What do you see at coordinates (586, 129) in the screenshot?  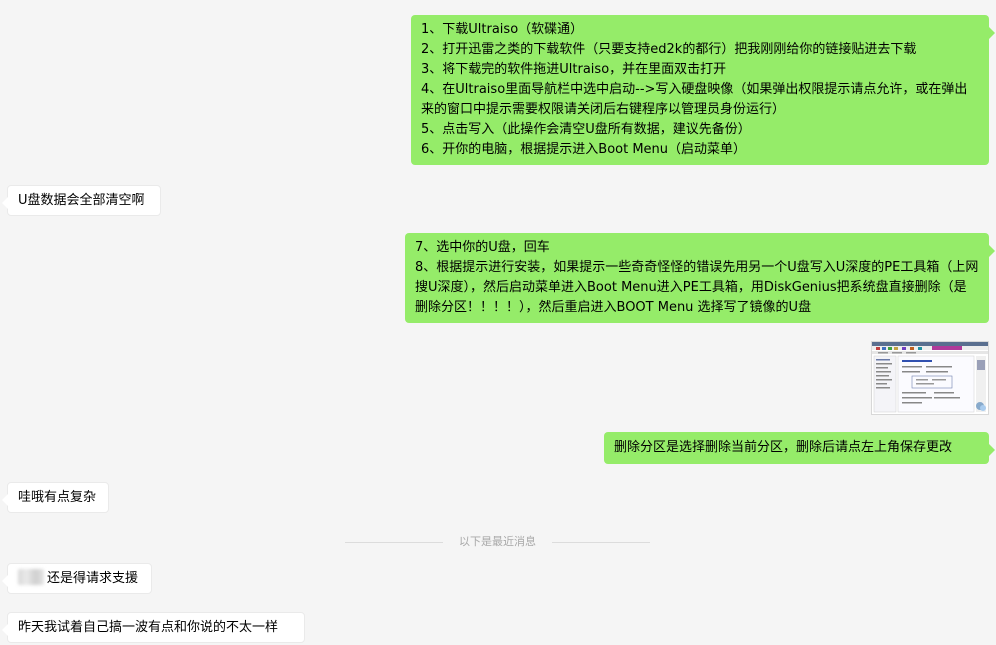 I see `message-line: 5、点击写入（此操作会清空U盘所有数据，建议先备份）` at bounding box center [586, 129].